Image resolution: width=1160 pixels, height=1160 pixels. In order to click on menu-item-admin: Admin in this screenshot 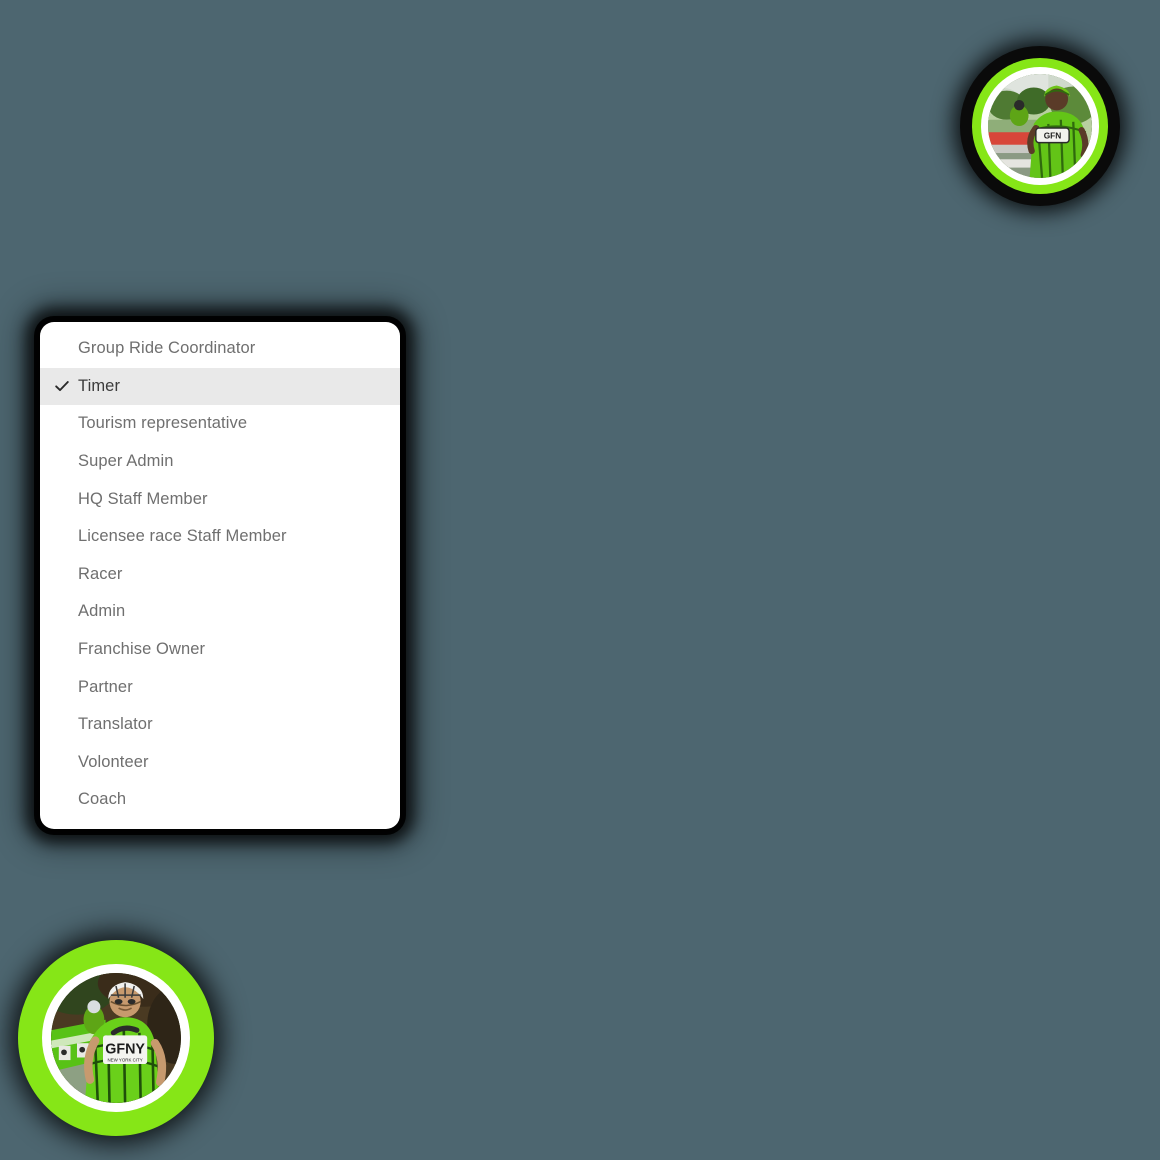, I will do `click(220, 612)`.